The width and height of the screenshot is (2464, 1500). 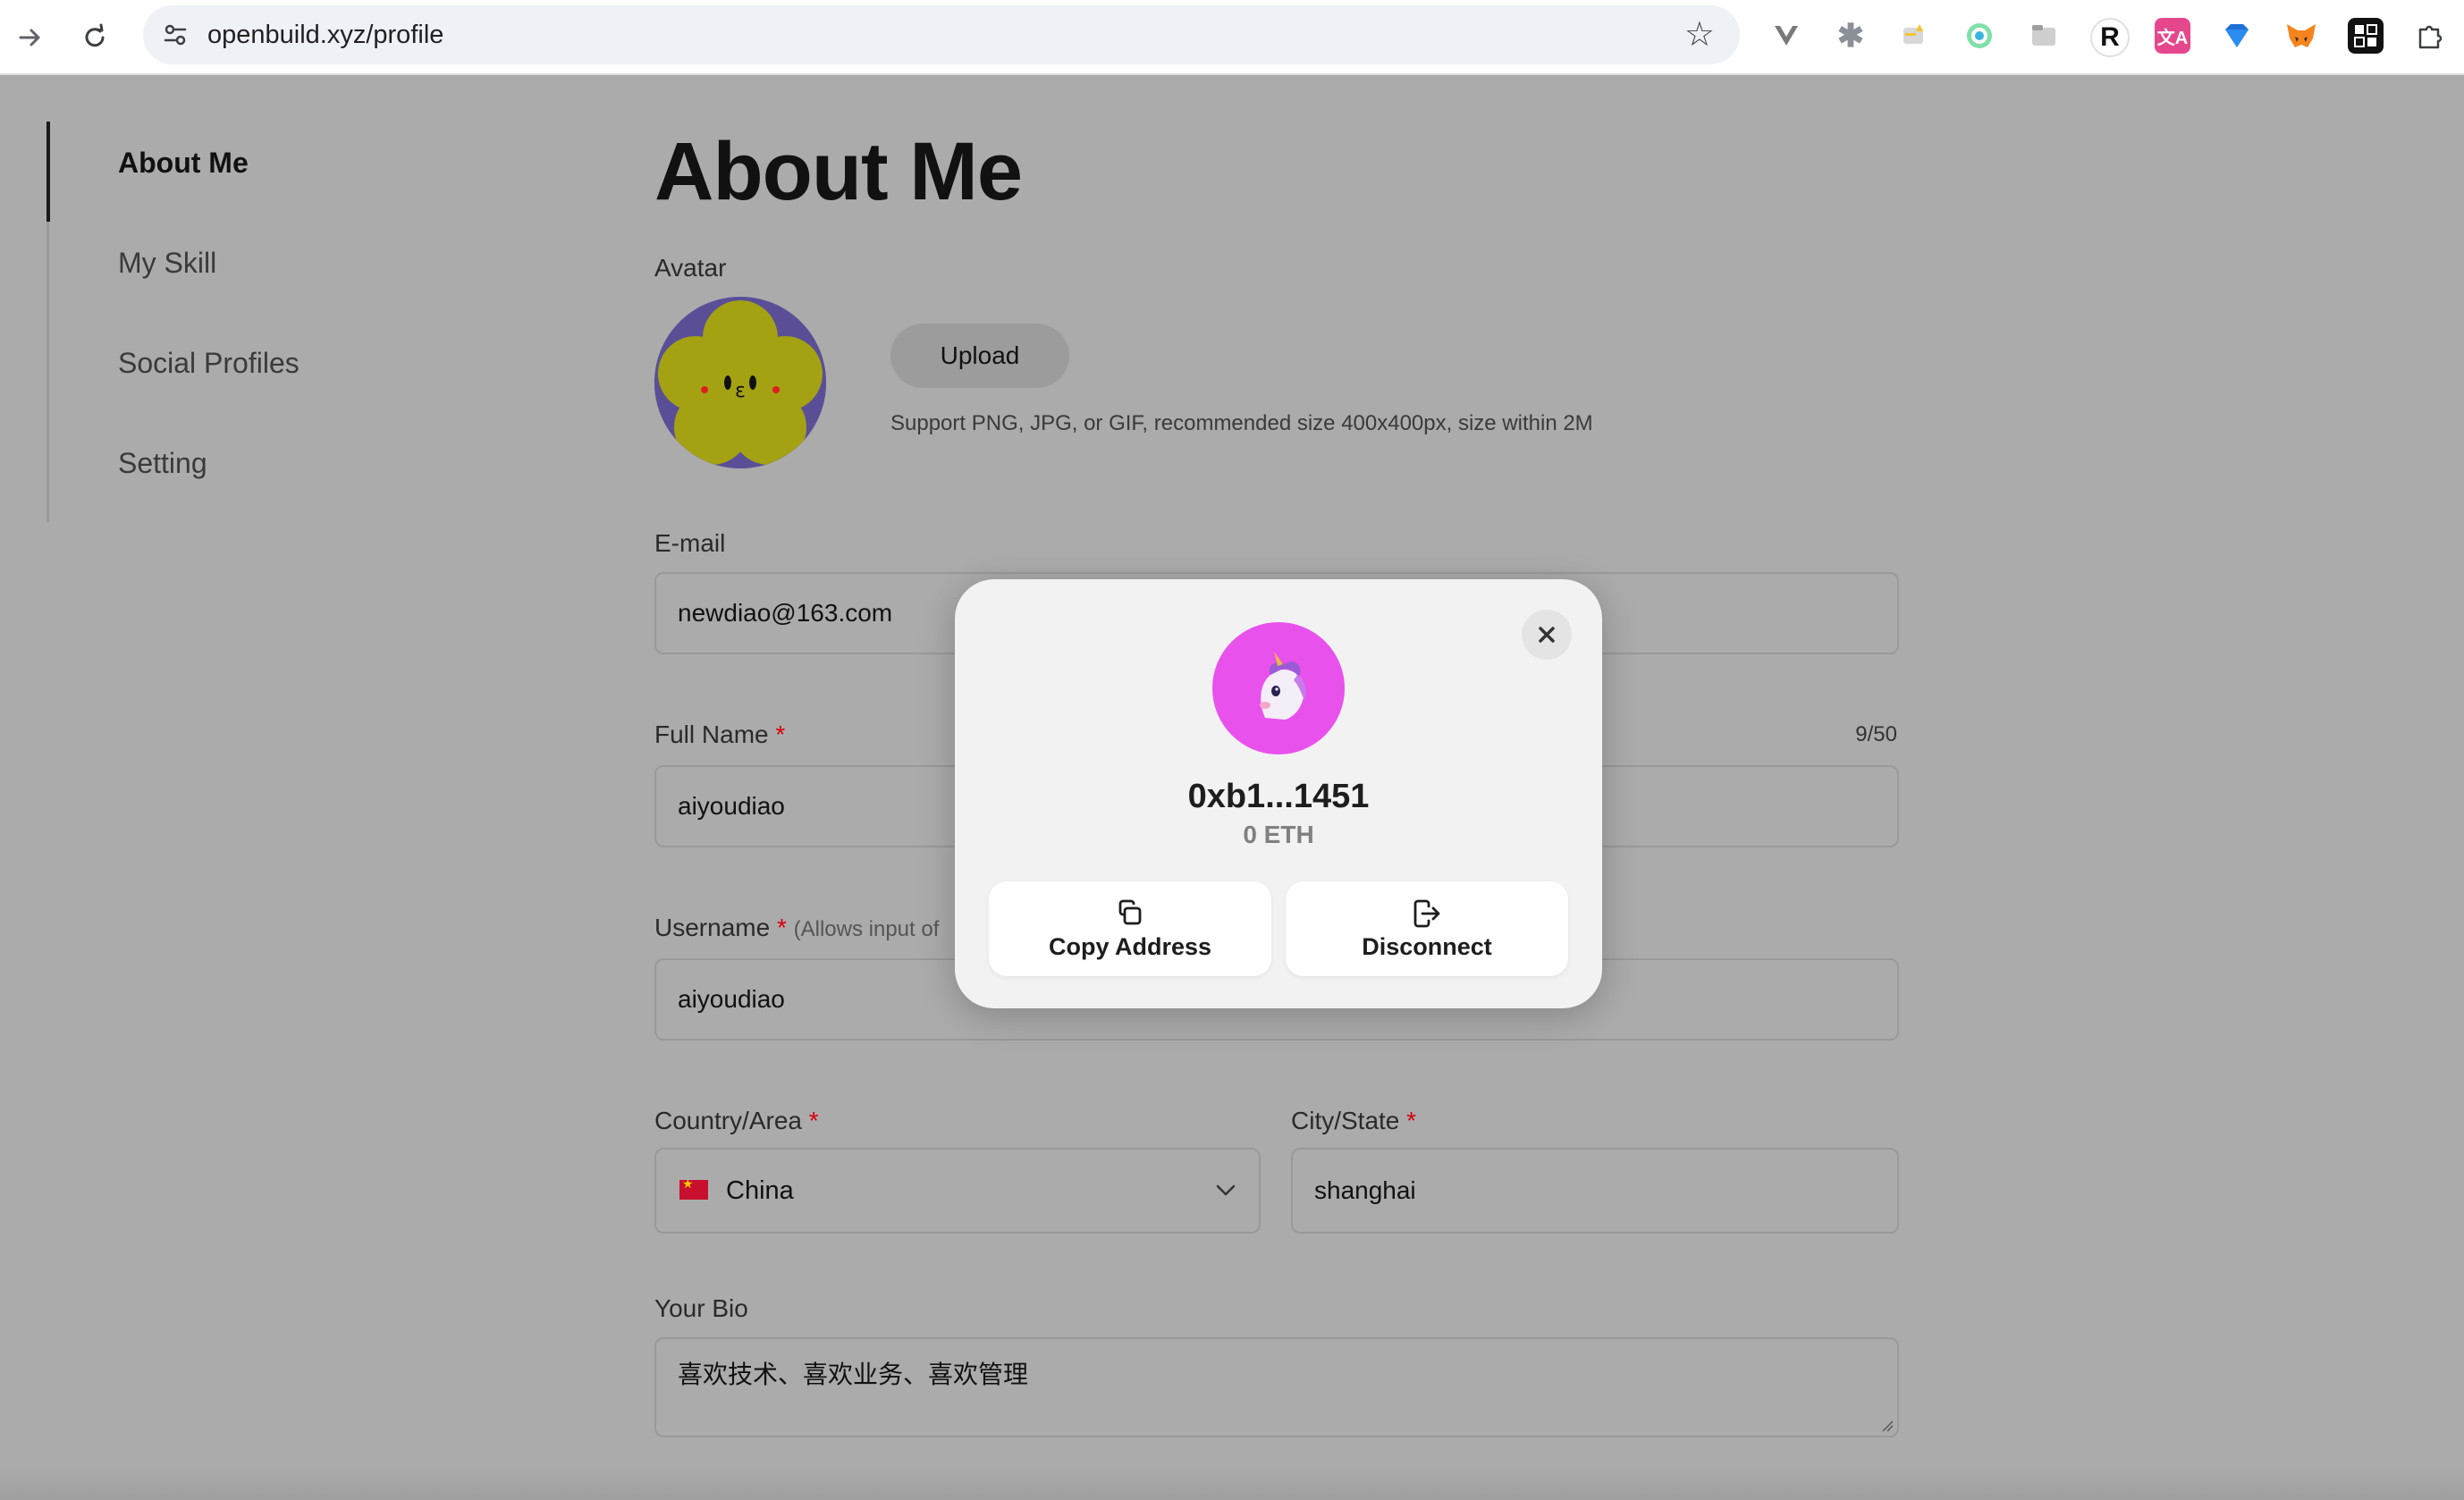 What do you see at coordinates (941, 34) in the screenshot?
I see `address-bar: openbuild.xyz/profile ☆` at bounding box center [941, 34].